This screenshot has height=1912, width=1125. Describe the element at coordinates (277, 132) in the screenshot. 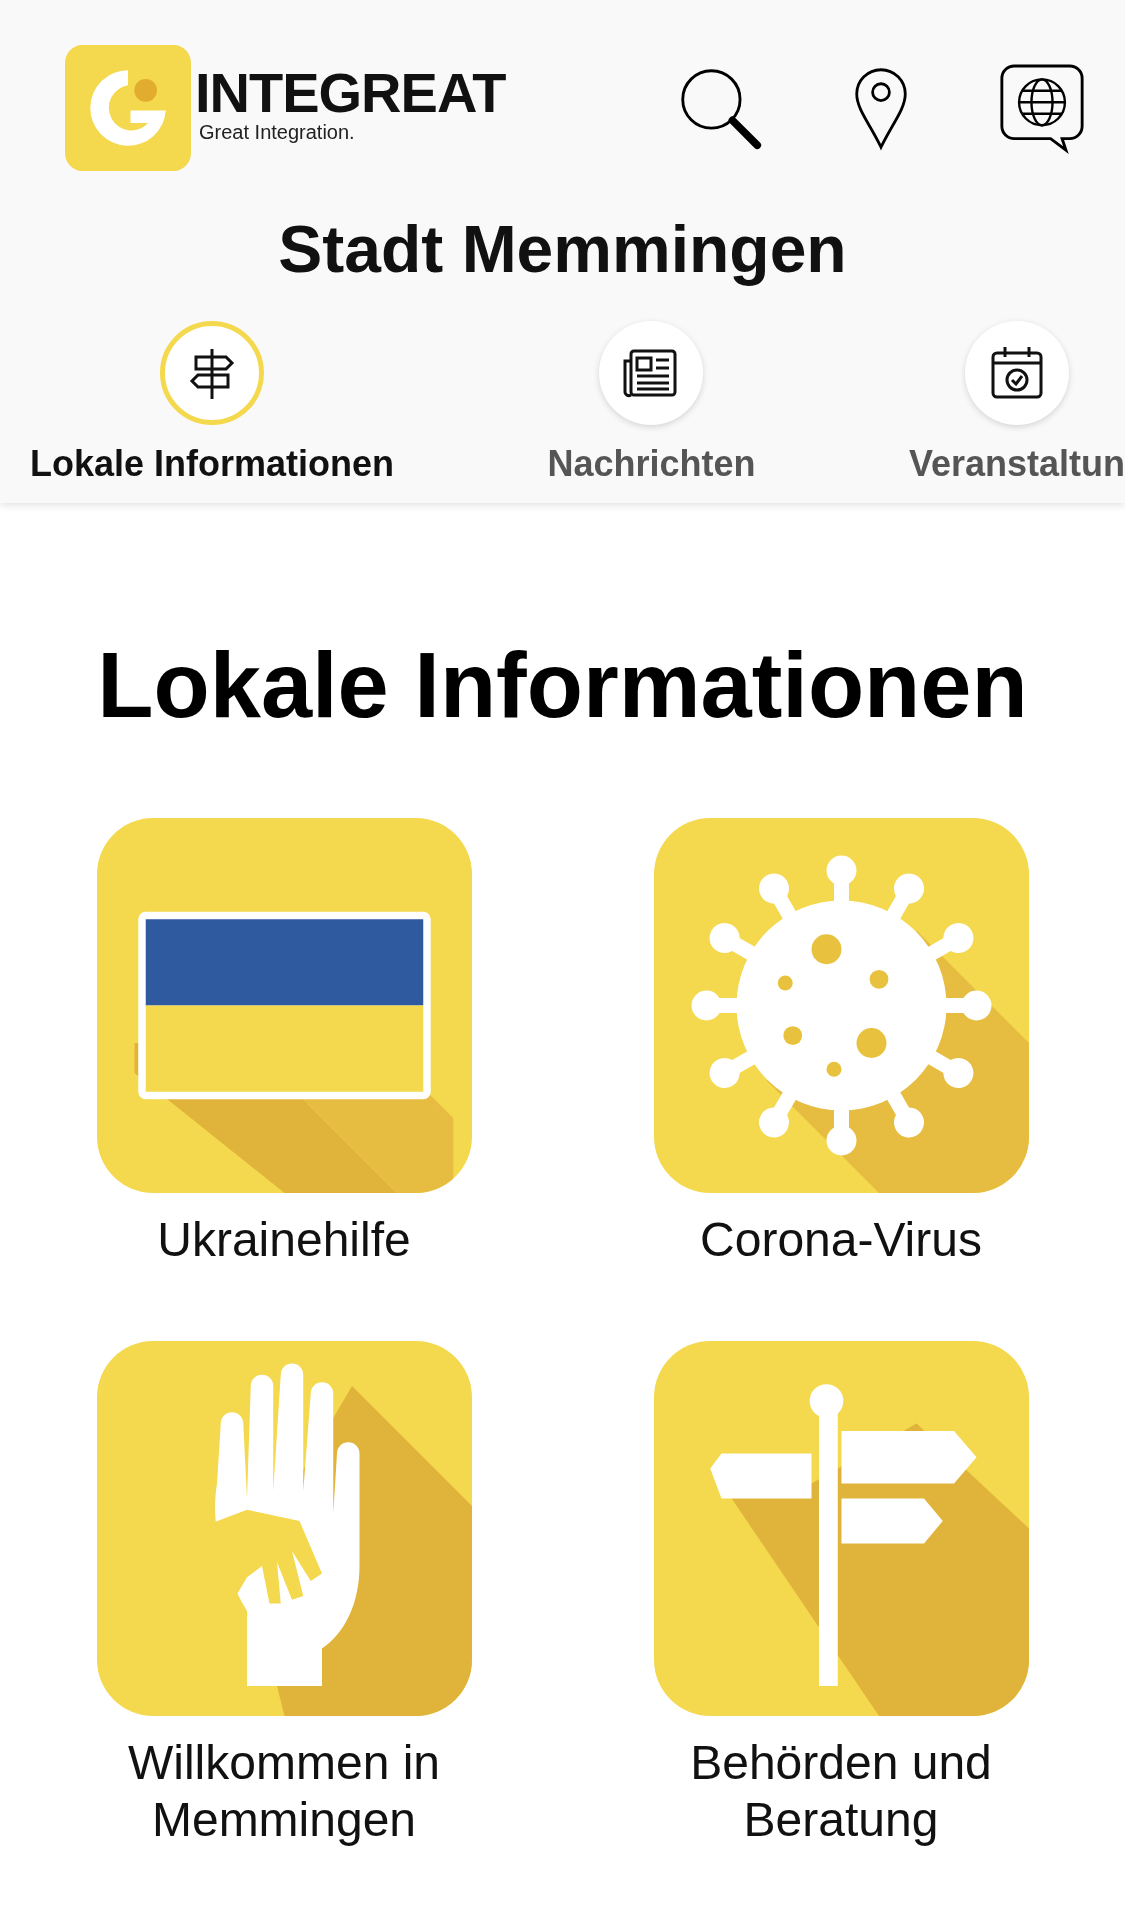

I see `logo-tagline: Great Integration.` at that location.